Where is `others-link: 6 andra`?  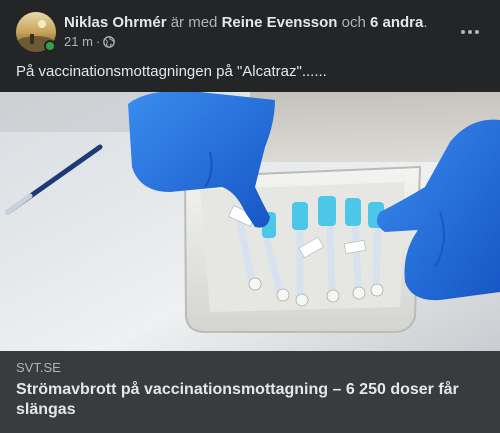 others-link: 6 andra is located at coordinates (396, 22).